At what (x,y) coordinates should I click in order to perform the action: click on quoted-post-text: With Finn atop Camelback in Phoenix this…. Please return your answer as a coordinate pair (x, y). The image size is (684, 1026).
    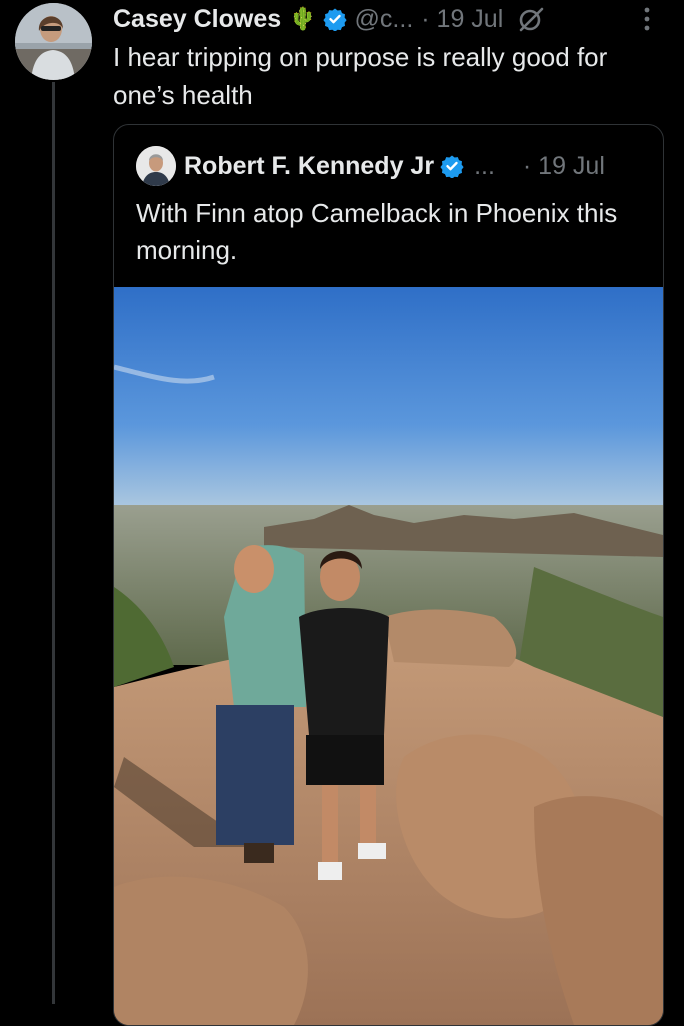
    Looking at the image, I should click on (377, 231).